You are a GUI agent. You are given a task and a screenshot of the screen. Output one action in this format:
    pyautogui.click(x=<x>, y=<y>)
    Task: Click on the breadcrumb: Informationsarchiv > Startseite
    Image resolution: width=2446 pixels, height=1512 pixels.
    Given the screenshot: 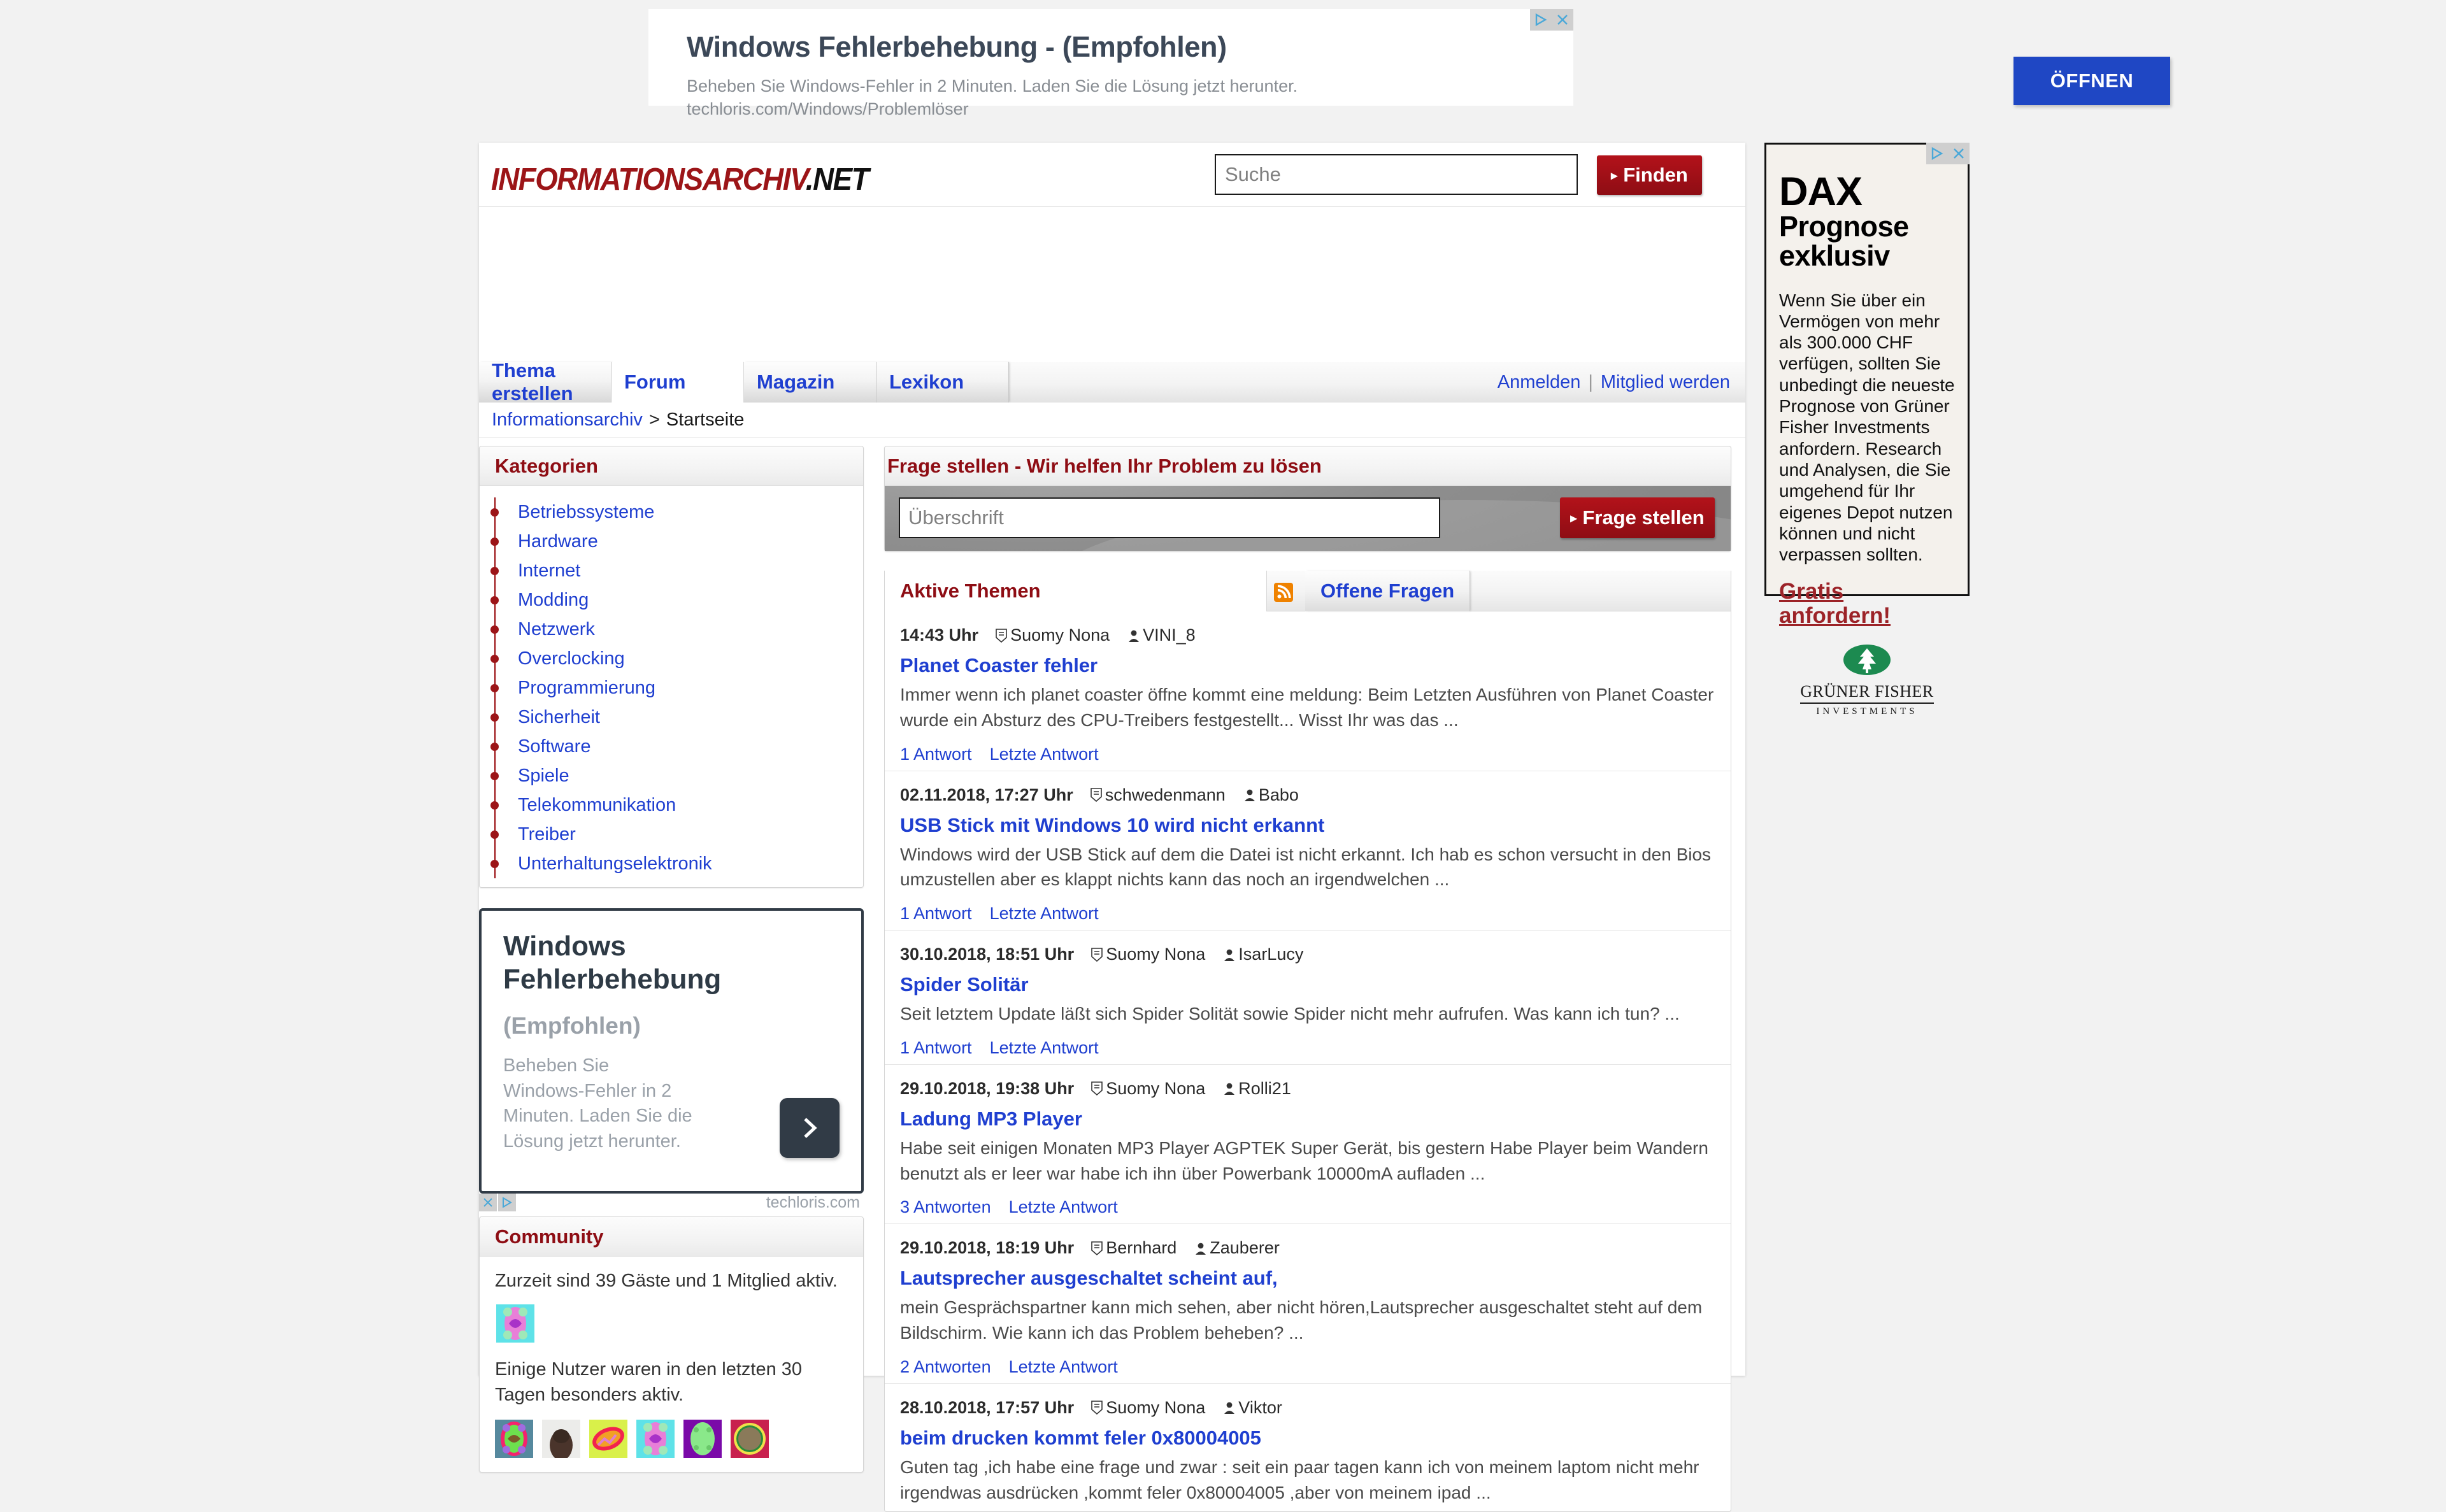 What is the action you would take?
    pyautogui.click(x=1112, y=420)
    